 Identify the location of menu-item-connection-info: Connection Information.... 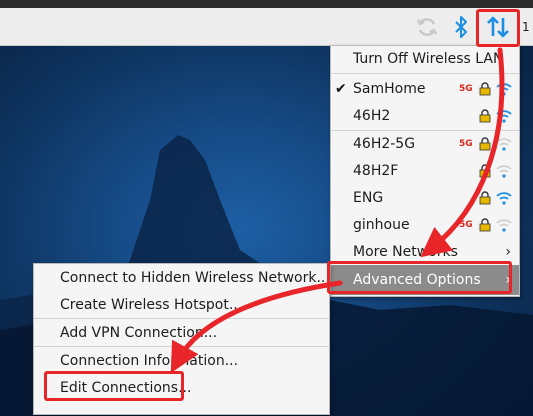
(181, 360).